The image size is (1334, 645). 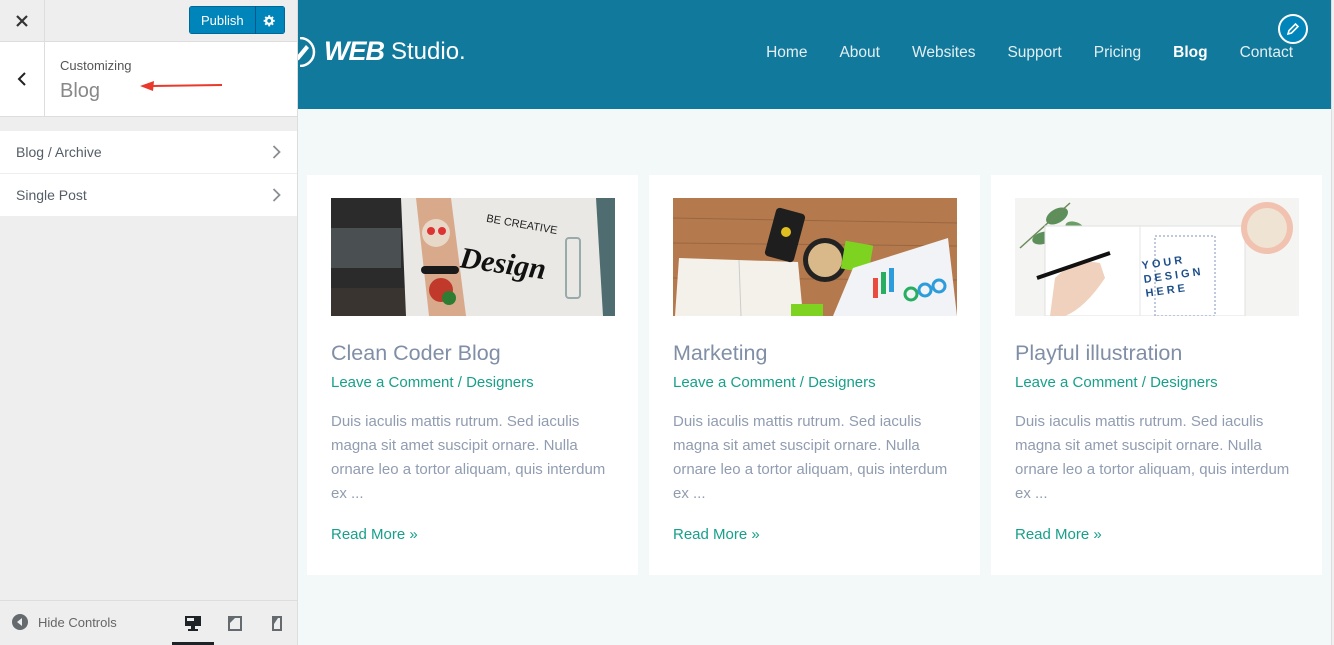 I want to click on hide-controls-button: Hide Controls, so click(x=64, y=622).